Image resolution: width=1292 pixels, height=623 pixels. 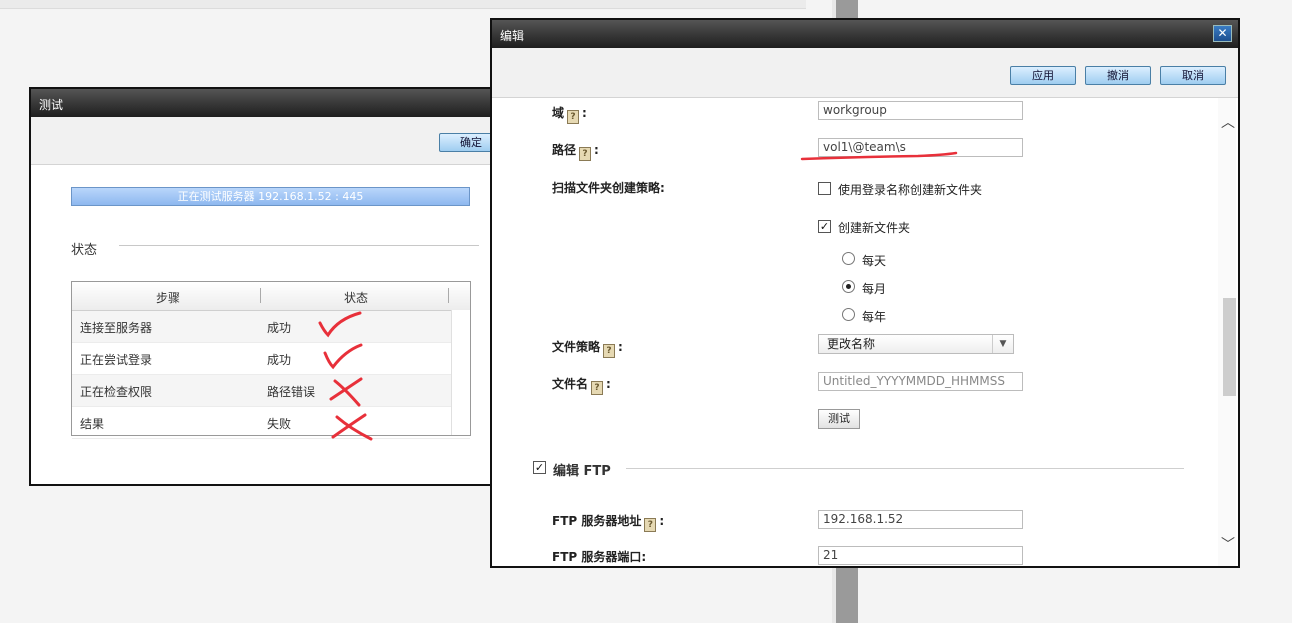 What do you see at coordinates (116, 392) in the screenshot?
I see `step-cell: 正在检查权限` at bounding box center [116, 392].